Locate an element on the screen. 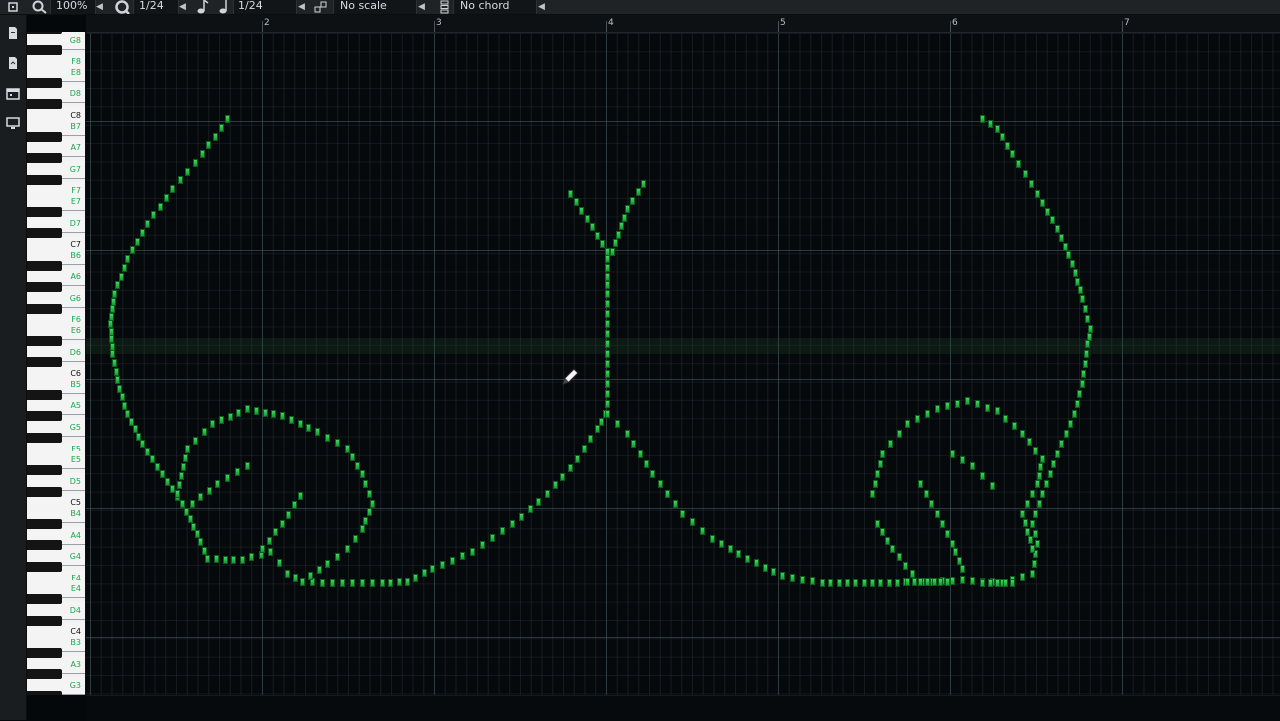  scale-prev-arrow-icon: ◀ is located at coordinates (421, 7).